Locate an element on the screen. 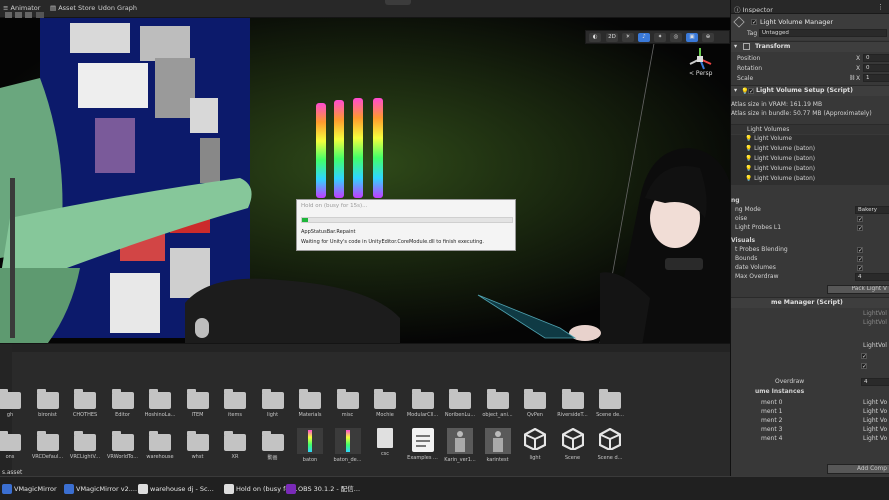 The height and width of the screenshot is (500, 889). manager-script-header: me Manager (Script) is located at coordinates (810, 302).